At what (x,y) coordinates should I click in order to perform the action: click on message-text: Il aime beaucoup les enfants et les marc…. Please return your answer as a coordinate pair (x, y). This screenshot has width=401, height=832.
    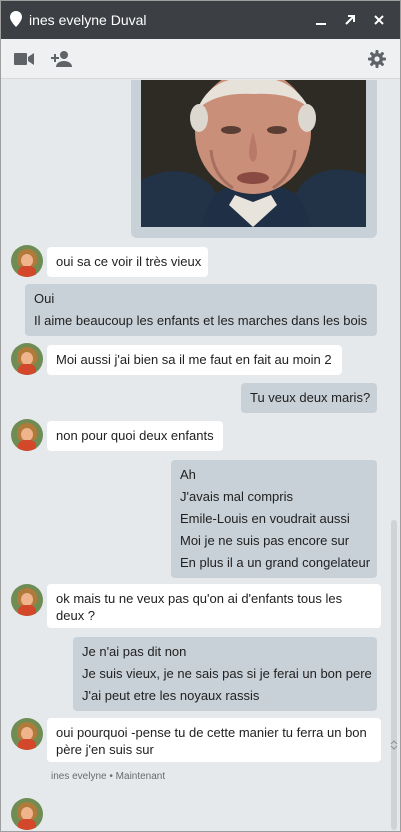
    Looking at the image, I should click on (201, 320).